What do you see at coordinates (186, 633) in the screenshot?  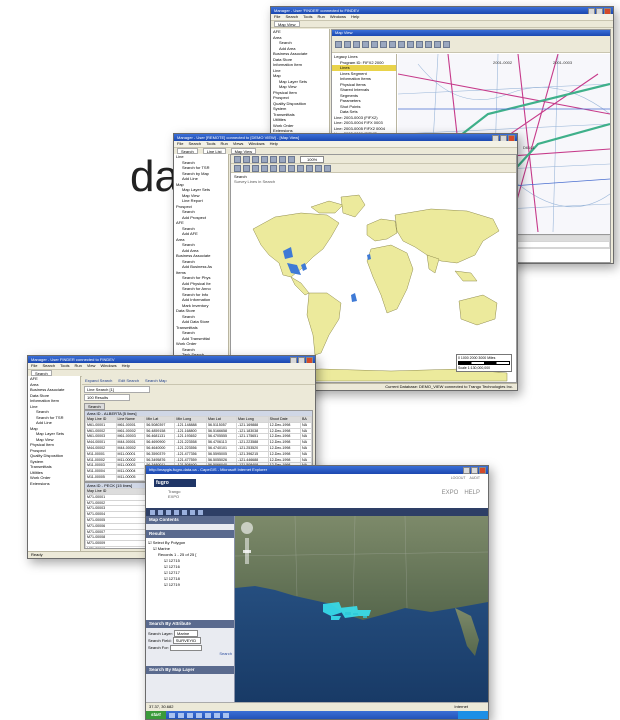 I see `search-layer-select: Marine` at bounding box center [186, 633].